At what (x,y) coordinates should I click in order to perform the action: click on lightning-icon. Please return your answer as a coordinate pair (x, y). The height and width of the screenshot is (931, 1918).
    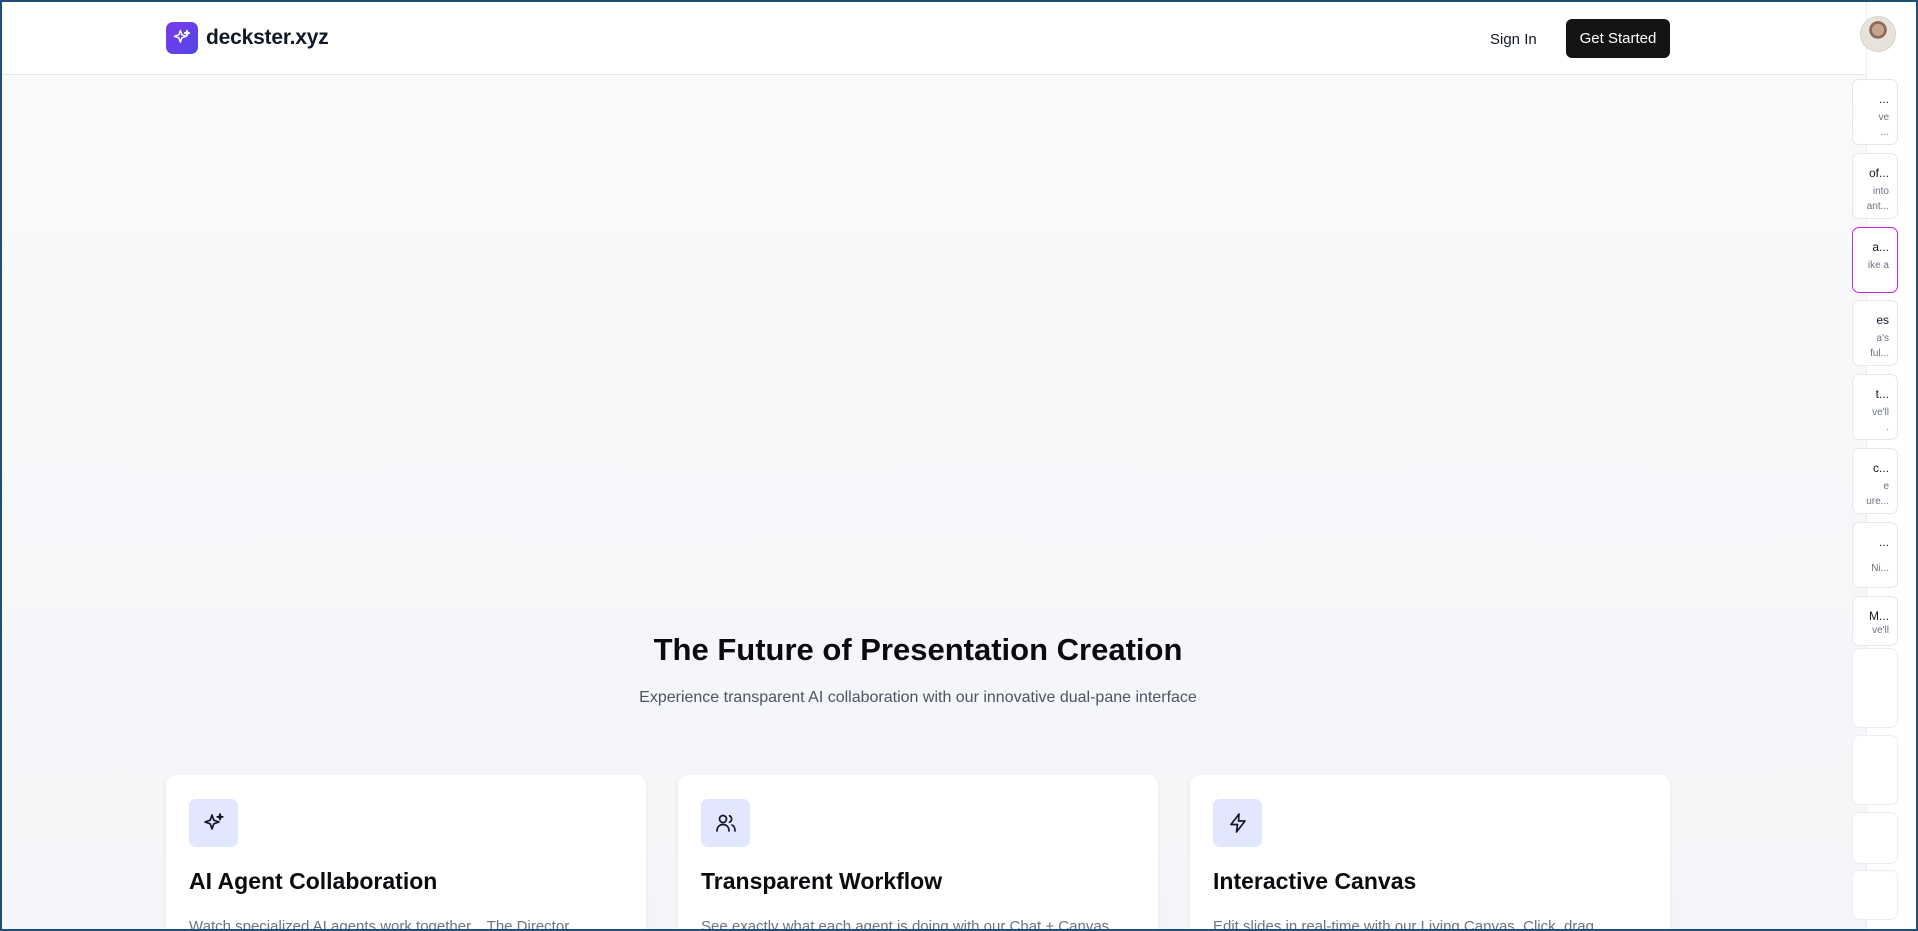
    Looking at the image, I should click on (1237, 823).